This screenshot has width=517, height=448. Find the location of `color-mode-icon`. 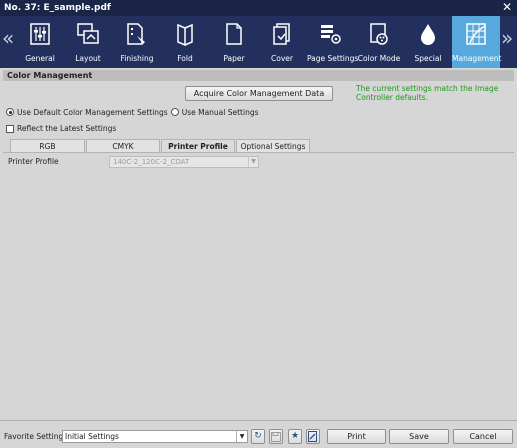

color-mode-icon is located at coordinates (379, 34).